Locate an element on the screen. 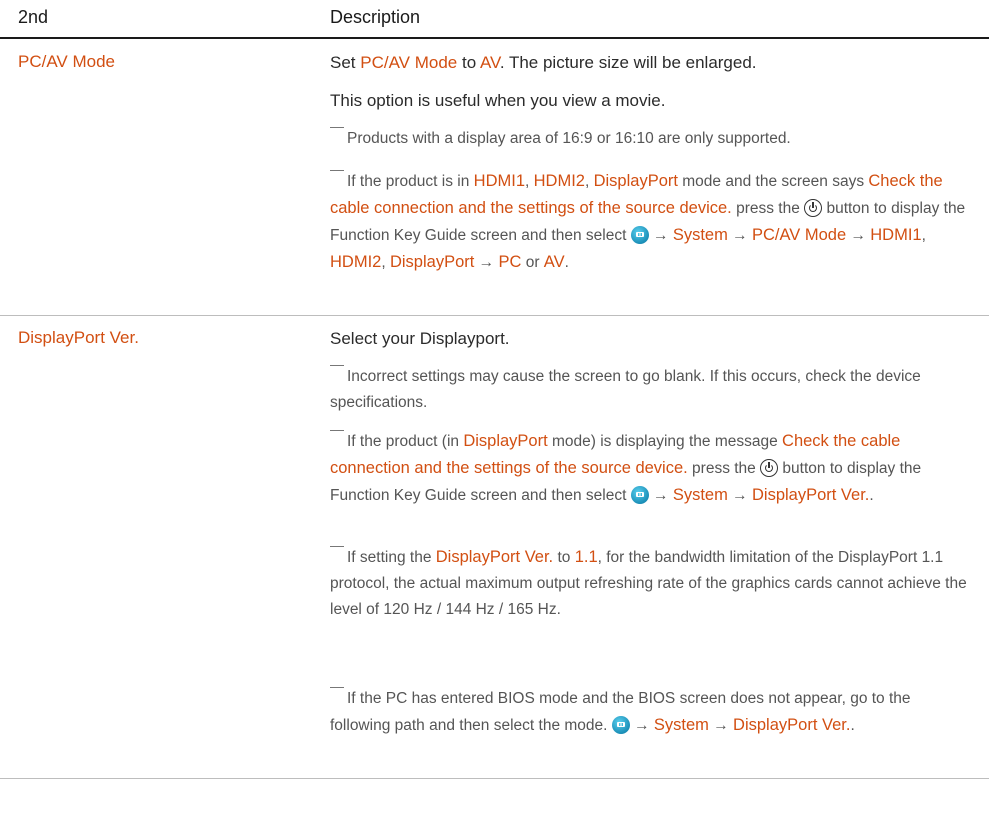  column-header-description: Description is located at coordinates (375, 17).